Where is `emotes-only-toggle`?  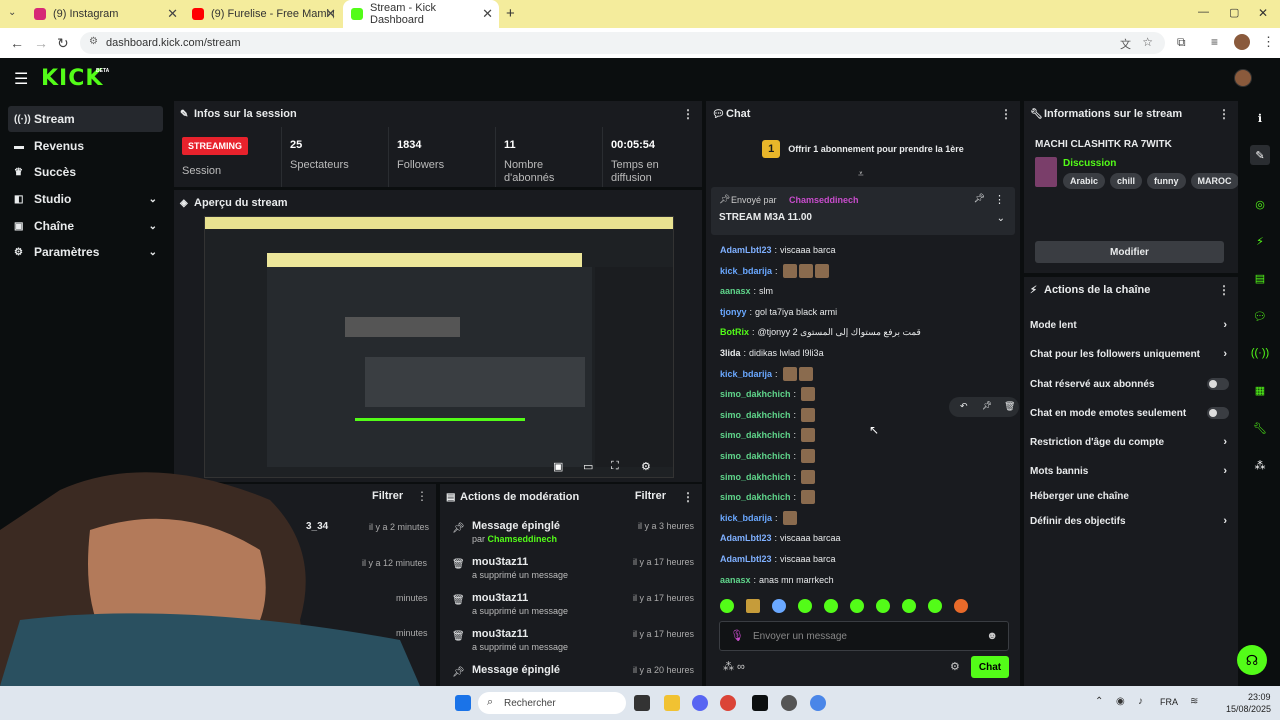
emotes-only-toggle is located at coordinates (1218, 413).